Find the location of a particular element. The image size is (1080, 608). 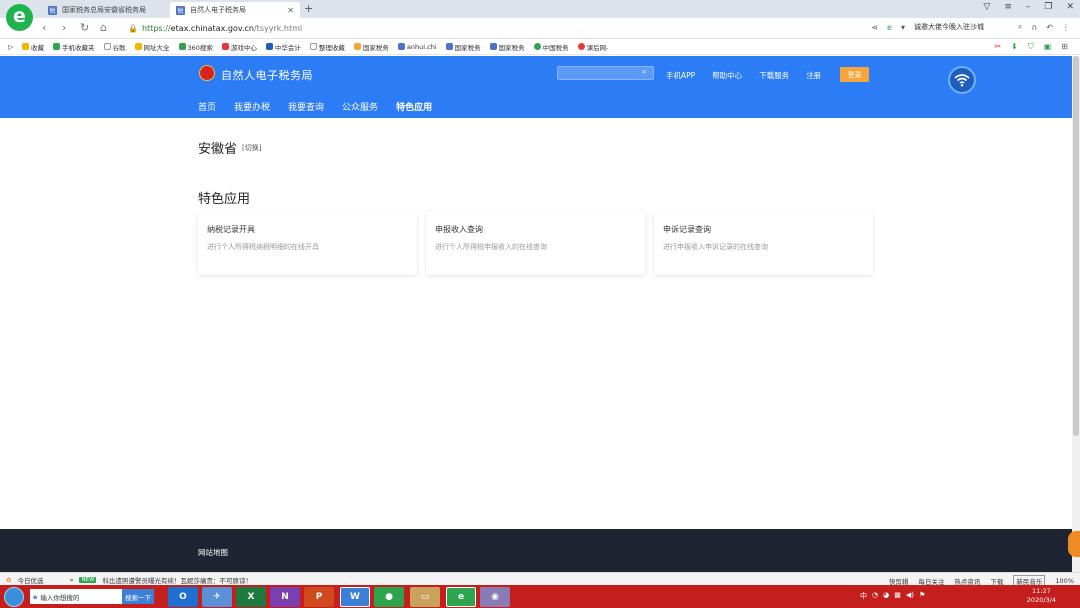

nav-public-service: 公众服务 is located at coordinates (360, 110).